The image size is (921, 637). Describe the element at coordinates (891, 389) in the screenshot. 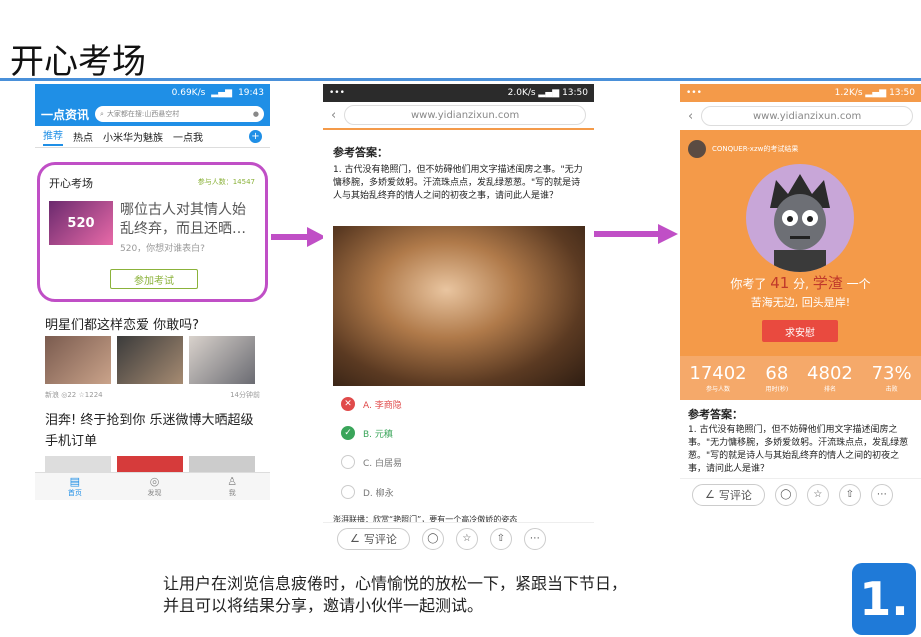

I see `stat-label: 击败` at that location.